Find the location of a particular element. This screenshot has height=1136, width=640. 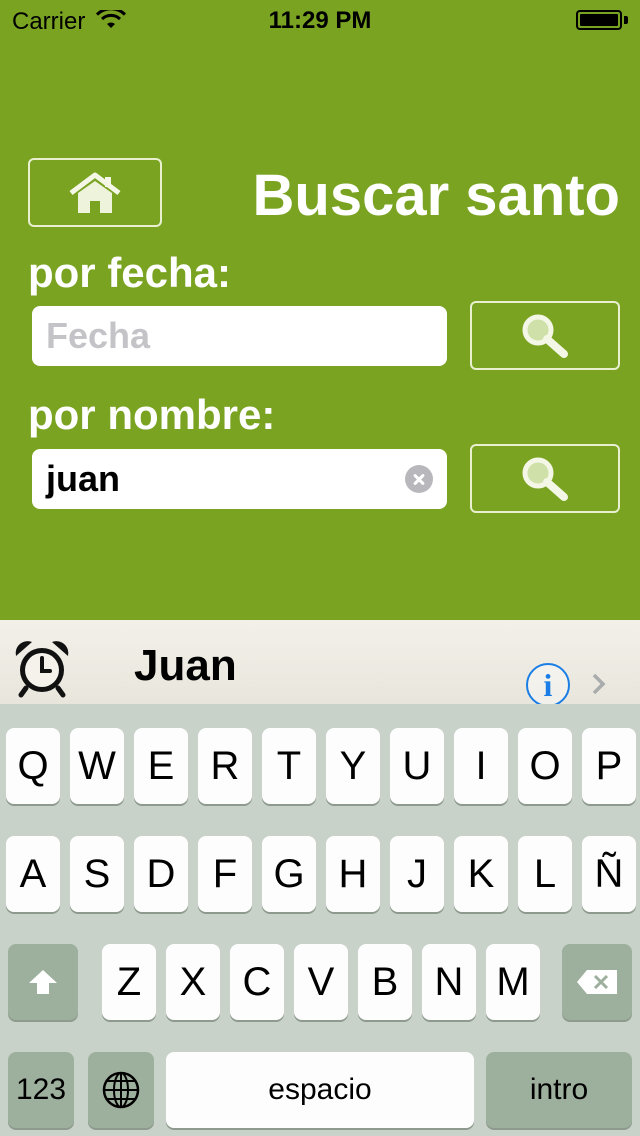

key-s: S is located at coordinates (97, 874).